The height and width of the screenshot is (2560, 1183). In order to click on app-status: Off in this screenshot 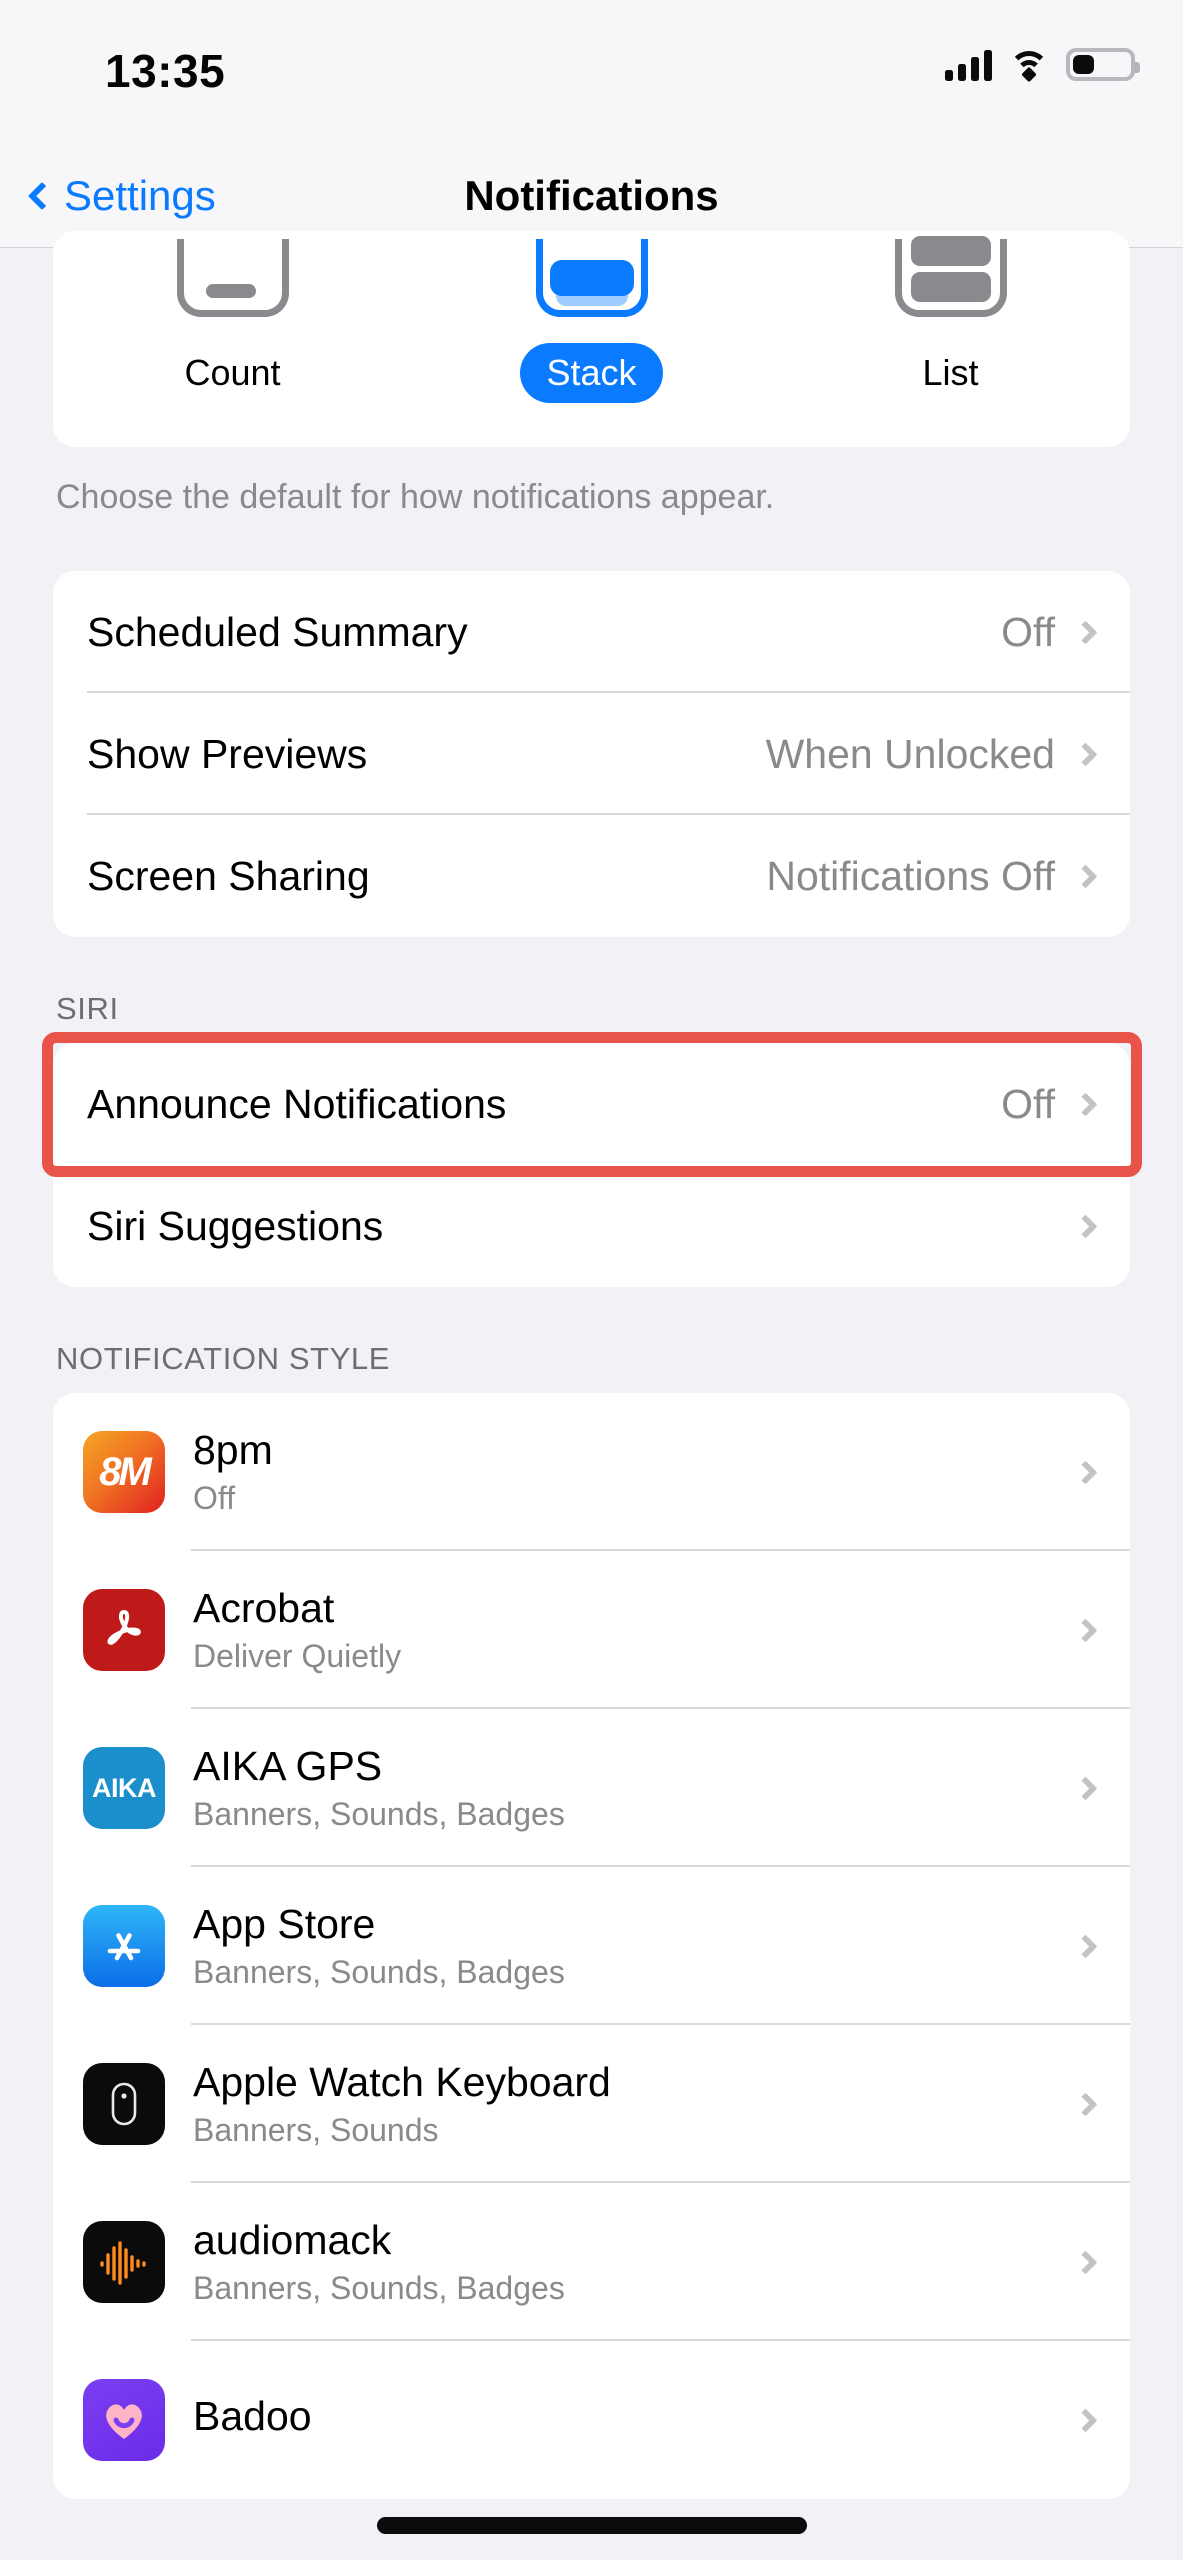, I will do `click(214, 1498)`.